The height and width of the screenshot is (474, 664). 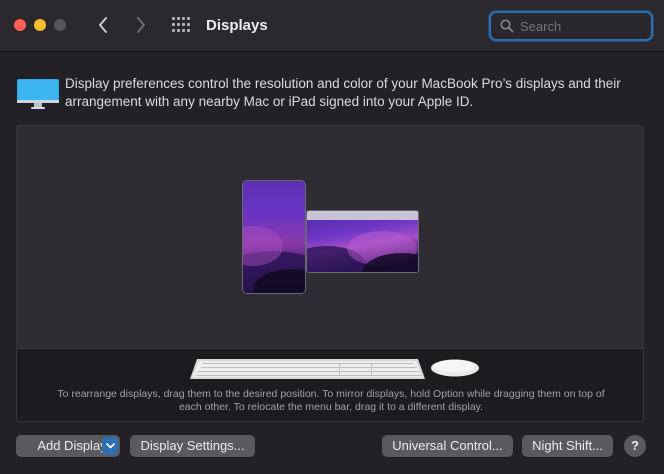 I want to click on macbook-display, so click(x=362, y=241).